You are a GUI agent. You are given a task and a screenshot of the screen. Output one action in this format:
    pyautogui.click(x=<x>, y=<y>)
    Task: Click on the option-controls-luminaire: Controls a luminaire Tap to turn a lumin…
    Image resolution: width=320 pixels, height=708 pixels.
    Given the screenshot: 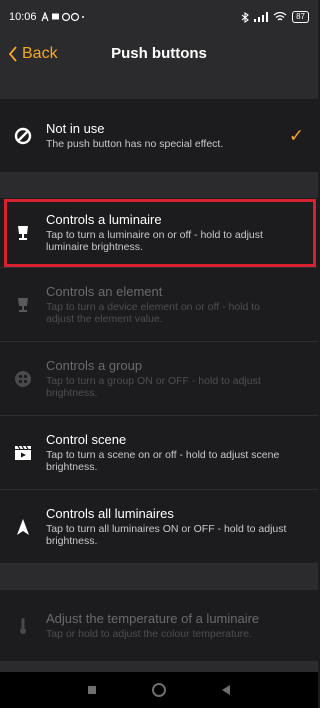 What is the action you would take?
    pyautogui.click(x=159, y=233)
    